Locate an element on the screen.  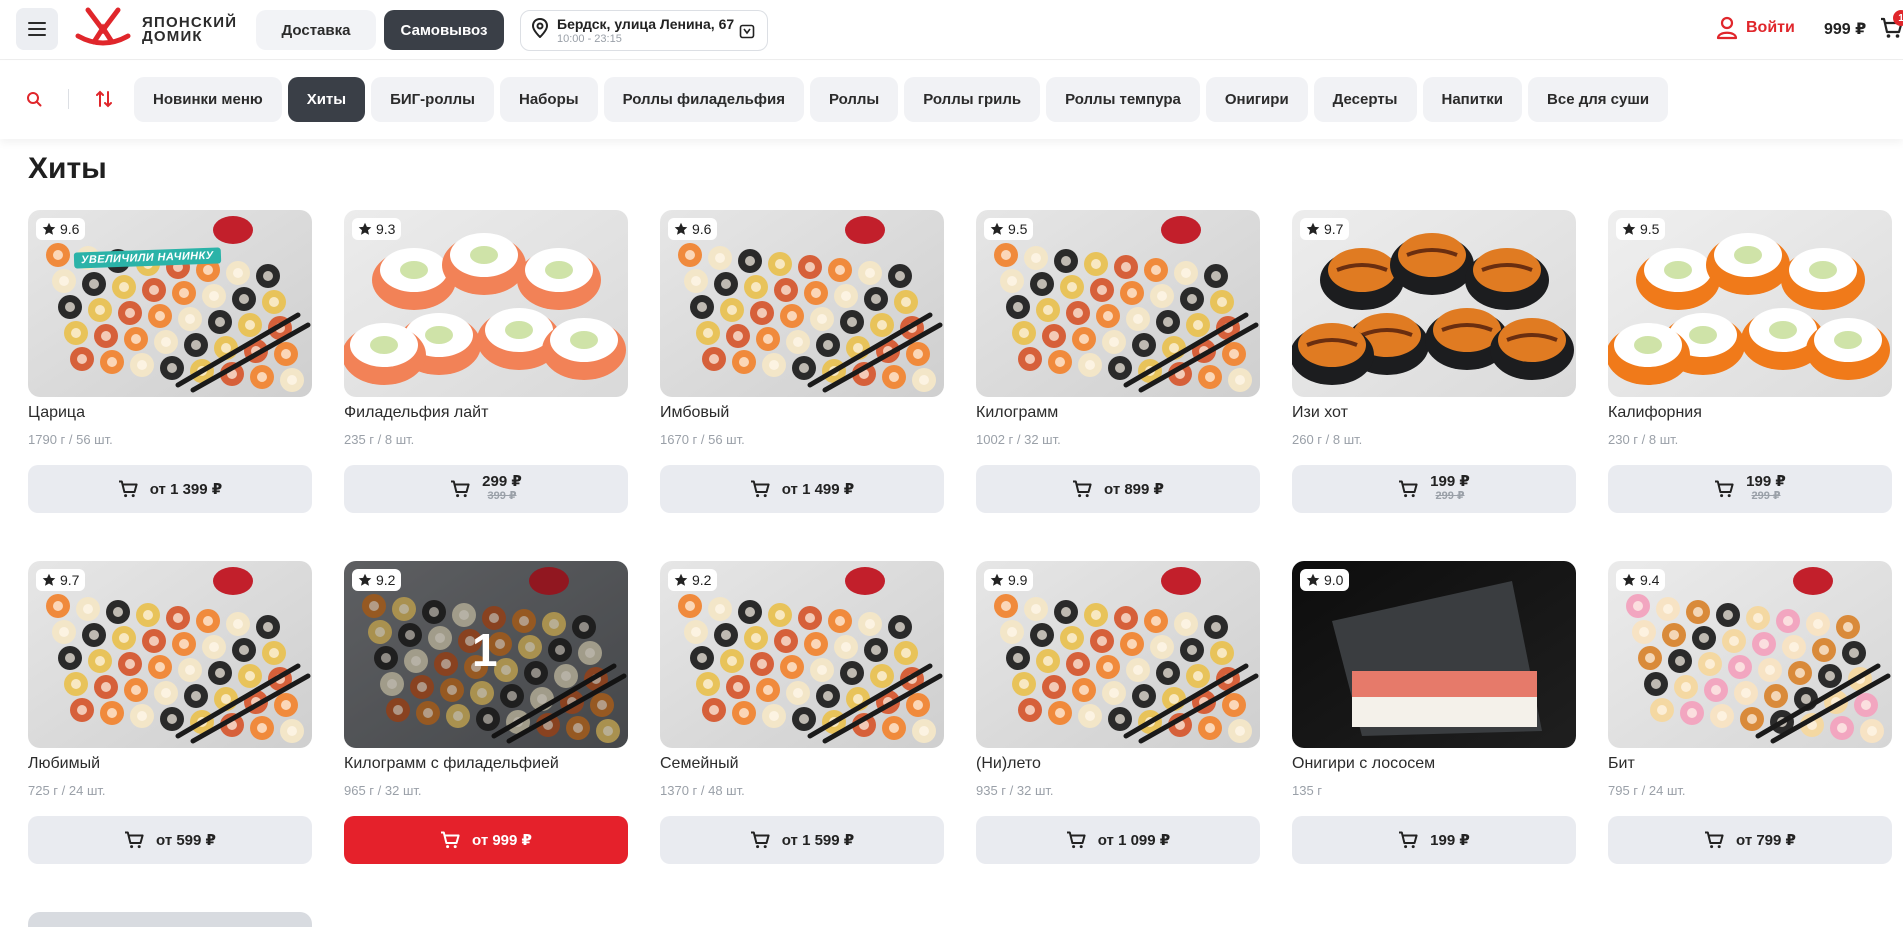
product-card-partial is located at coordinates (170, 919).